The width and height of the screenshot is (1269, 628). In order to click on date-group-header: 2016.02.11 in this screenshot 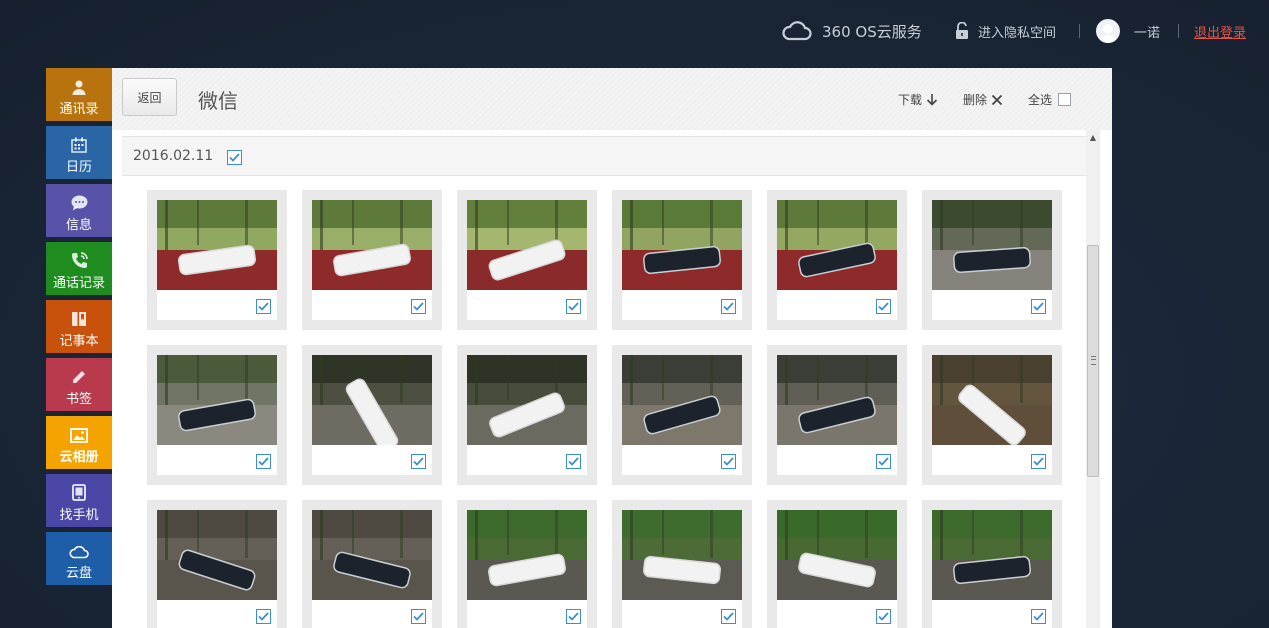, I will do `click(604, 156)`.